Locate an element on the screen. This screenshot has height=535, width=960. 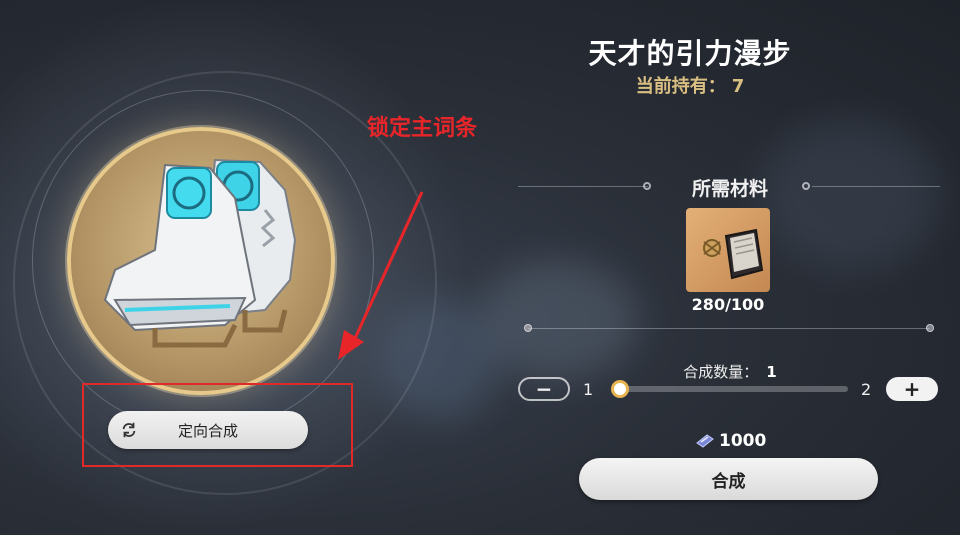
credit-icon is located at coordinates (705, 441).